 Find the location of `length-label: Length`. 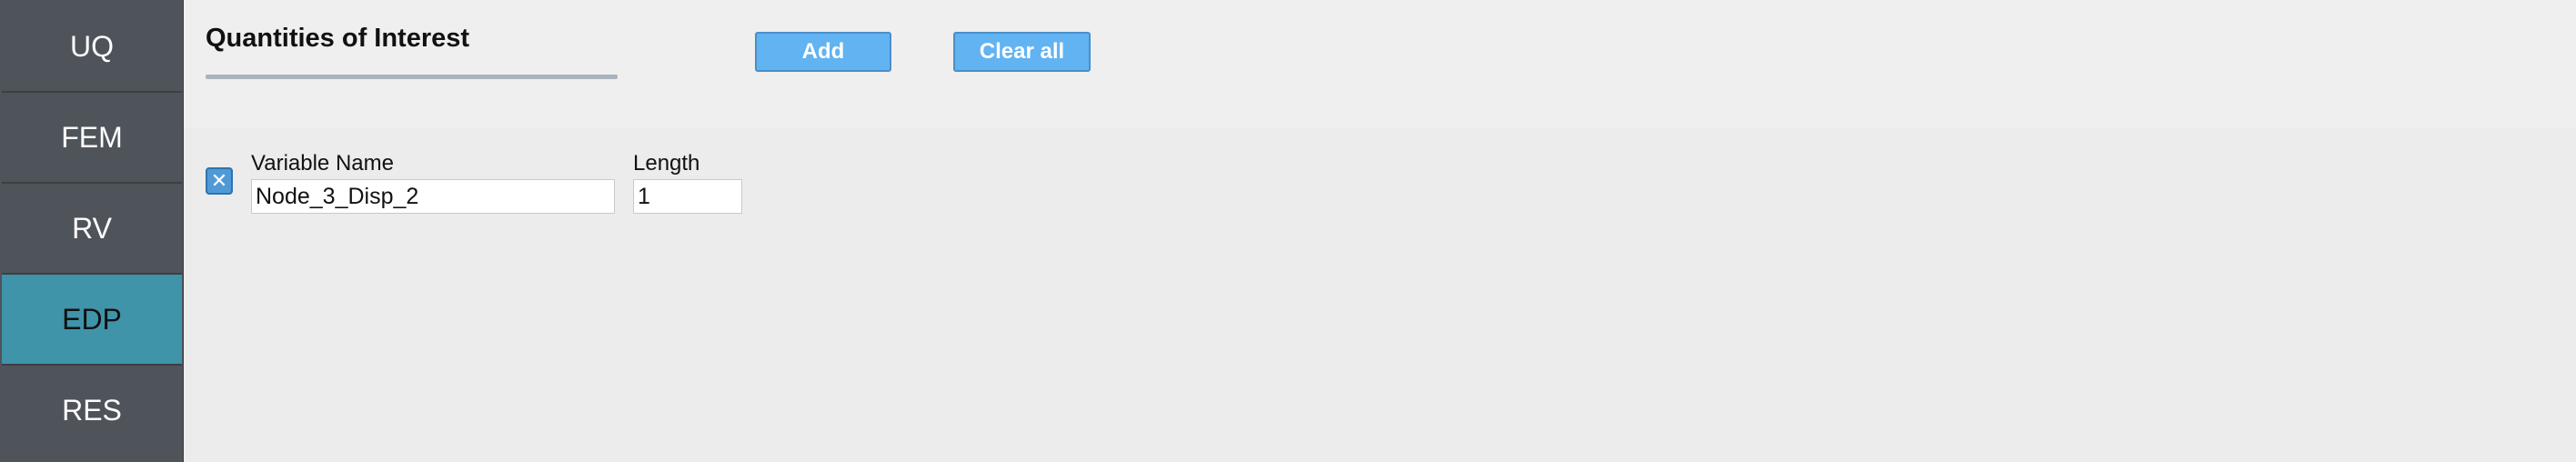

length-label: Length is located at coordinates (666, 164).